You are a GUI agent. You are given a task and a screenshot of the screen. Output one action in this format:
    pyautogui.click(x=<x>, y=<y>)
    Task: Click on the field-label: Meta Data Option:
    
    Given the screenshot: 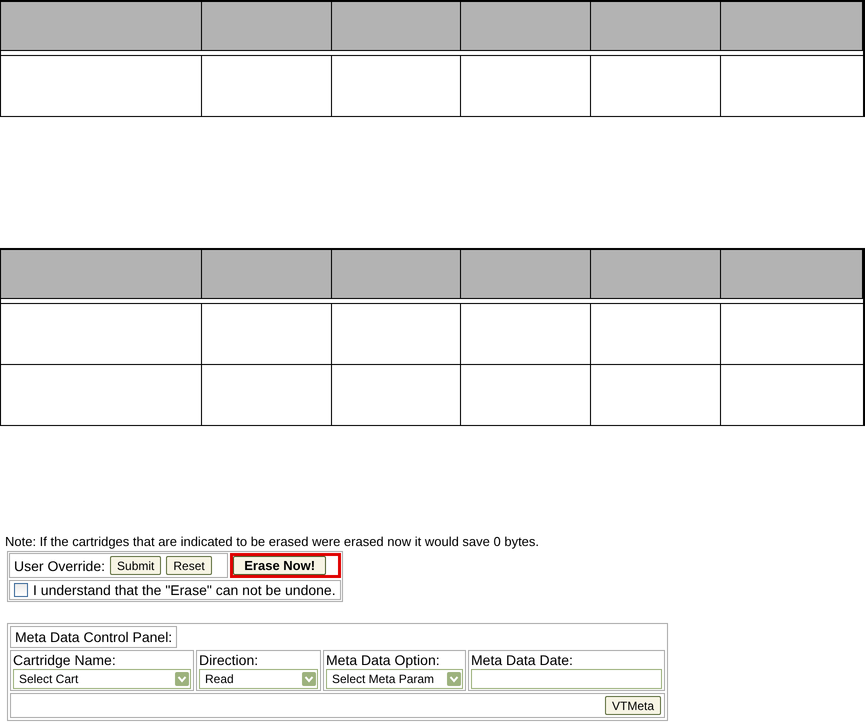 What is the action you would take?
    pyautogui.click(x=383, y=660)
    